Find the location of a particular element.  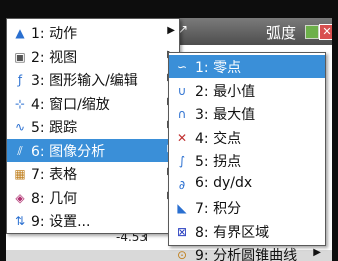

view-icon: ▣ is located at coordinates (20, 56).